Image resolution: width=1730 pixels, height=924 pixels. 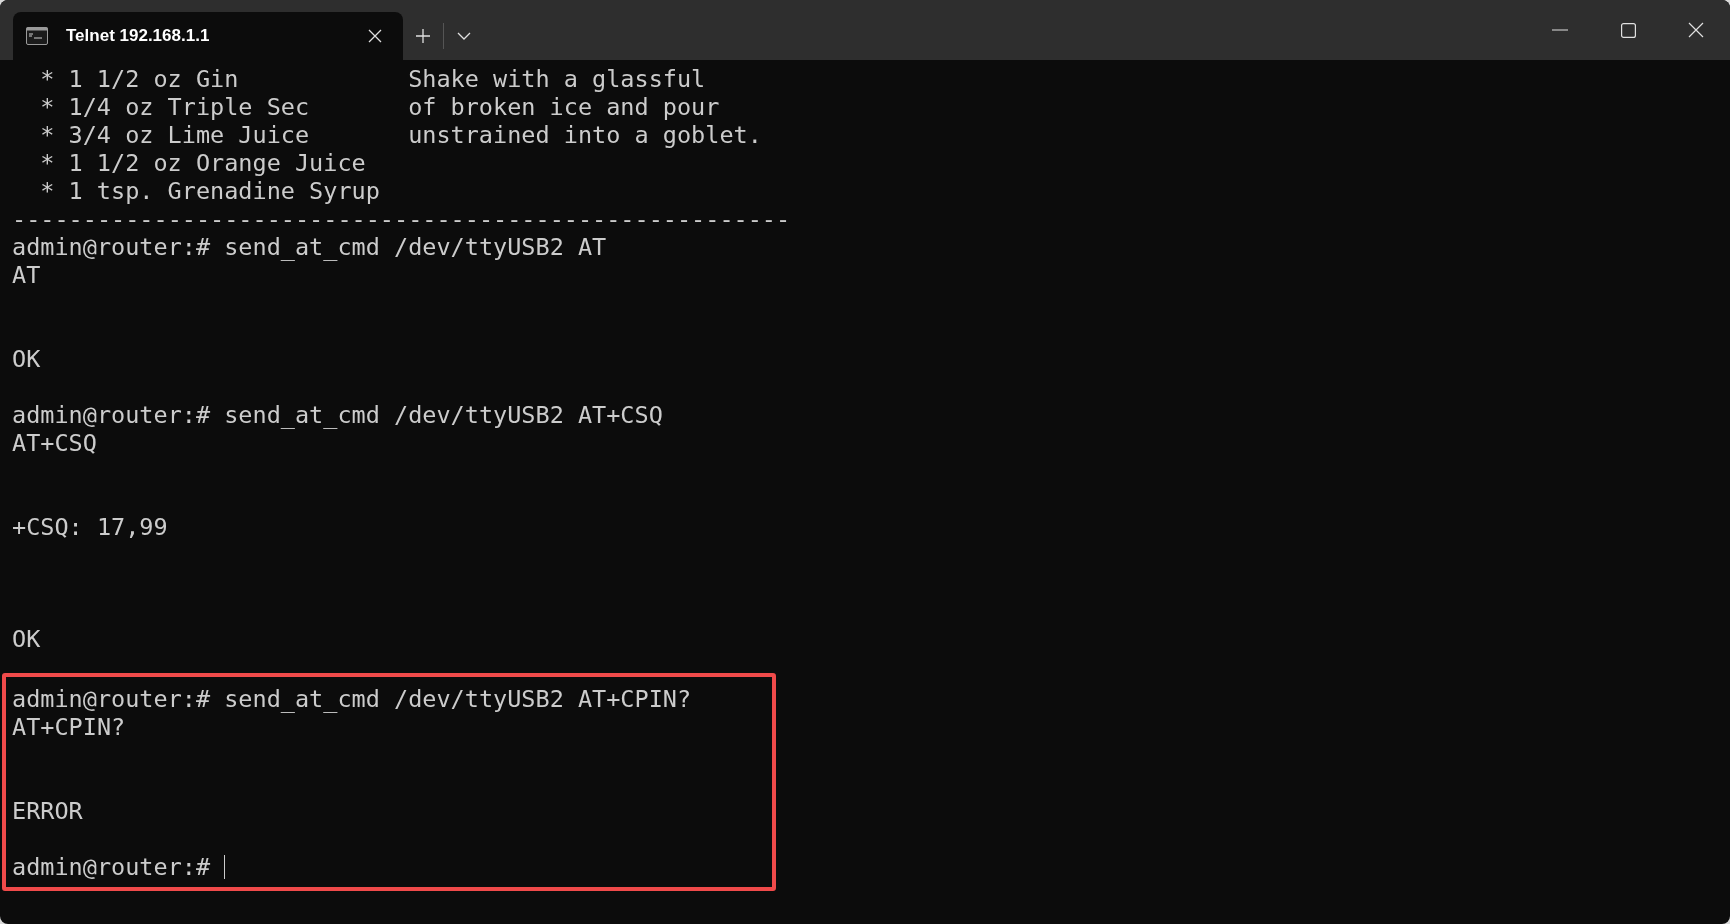 I want to click on tab-title: Telnet 192.168.1.1, so click(x=138, y=36).